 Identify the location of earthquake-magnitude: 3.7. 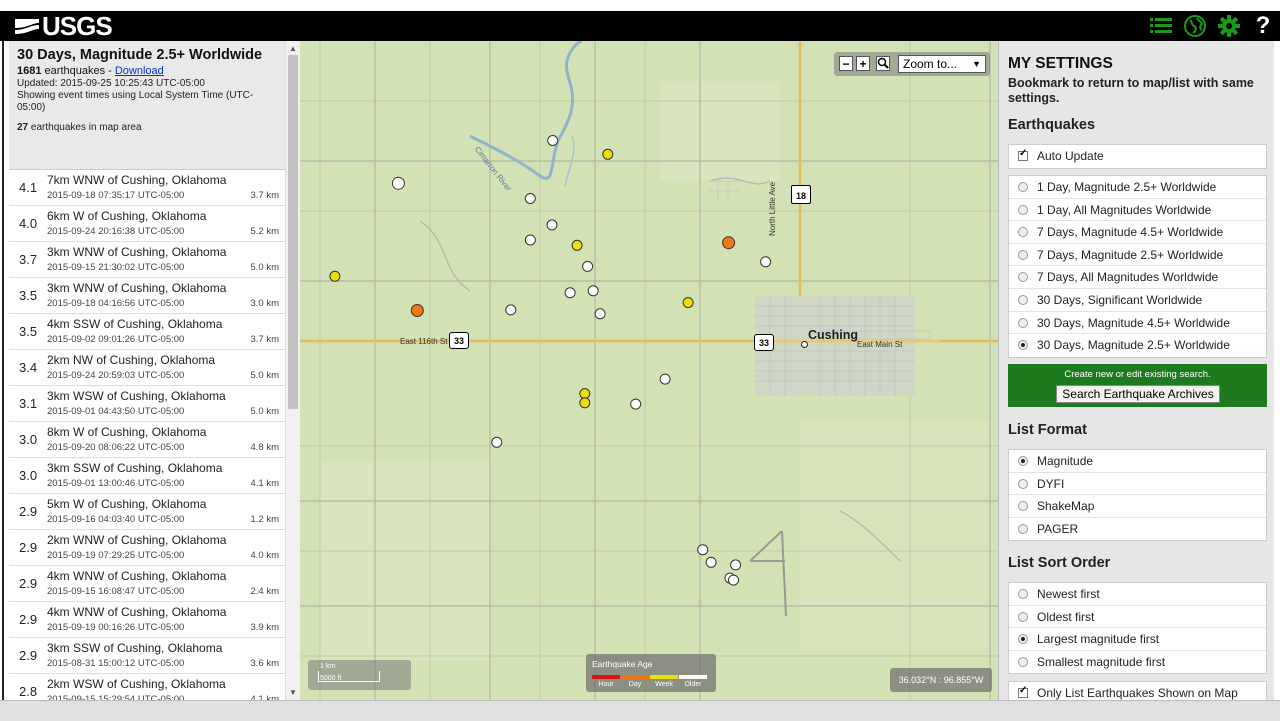
(28, 259).